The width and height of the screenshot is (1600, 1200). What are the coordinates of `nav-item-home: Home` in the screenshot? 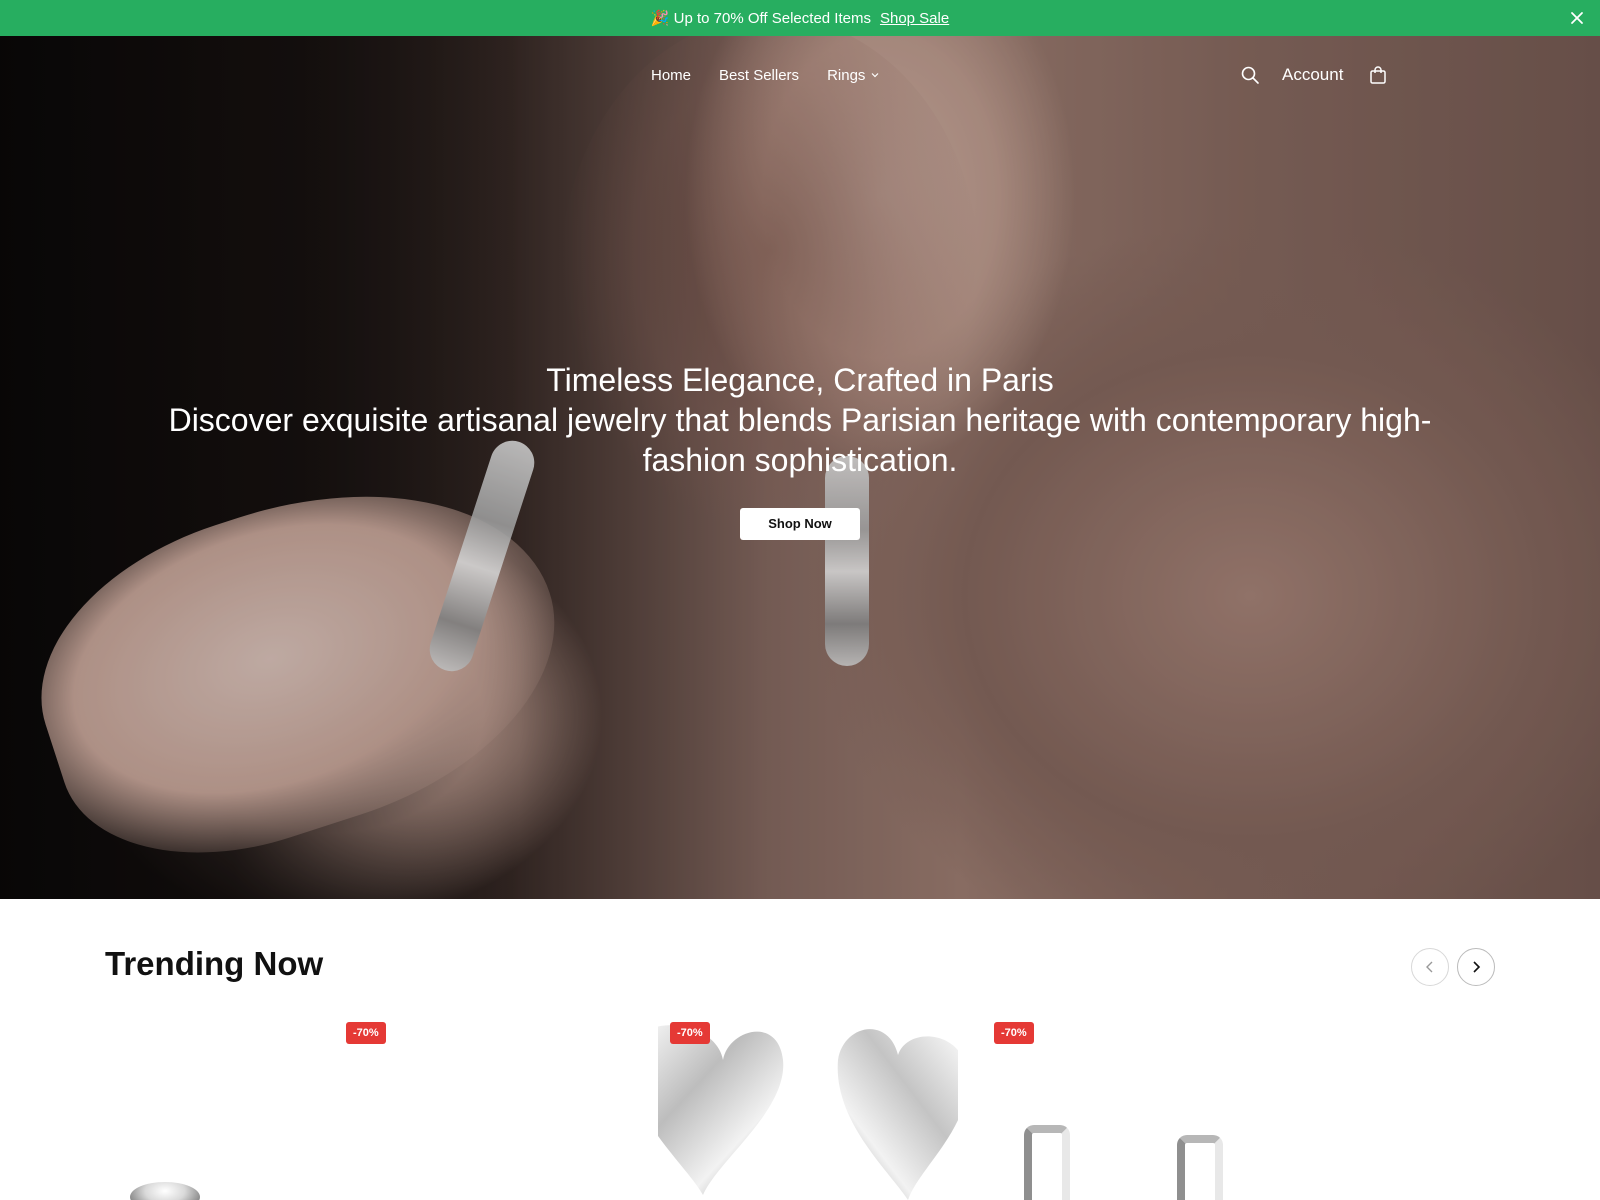 It's located at (671, 75).